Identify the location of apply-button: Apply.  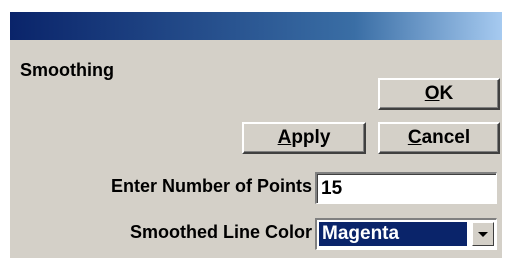
(304, 138).